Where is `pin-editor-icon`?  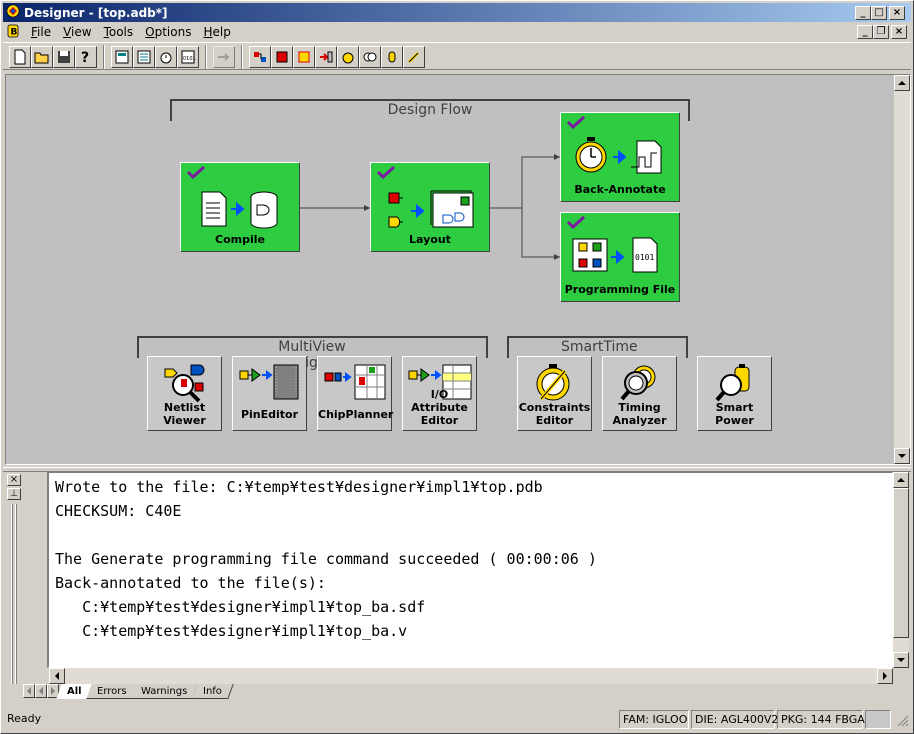 pin-editor-icon is located at coordinates (270, 384).